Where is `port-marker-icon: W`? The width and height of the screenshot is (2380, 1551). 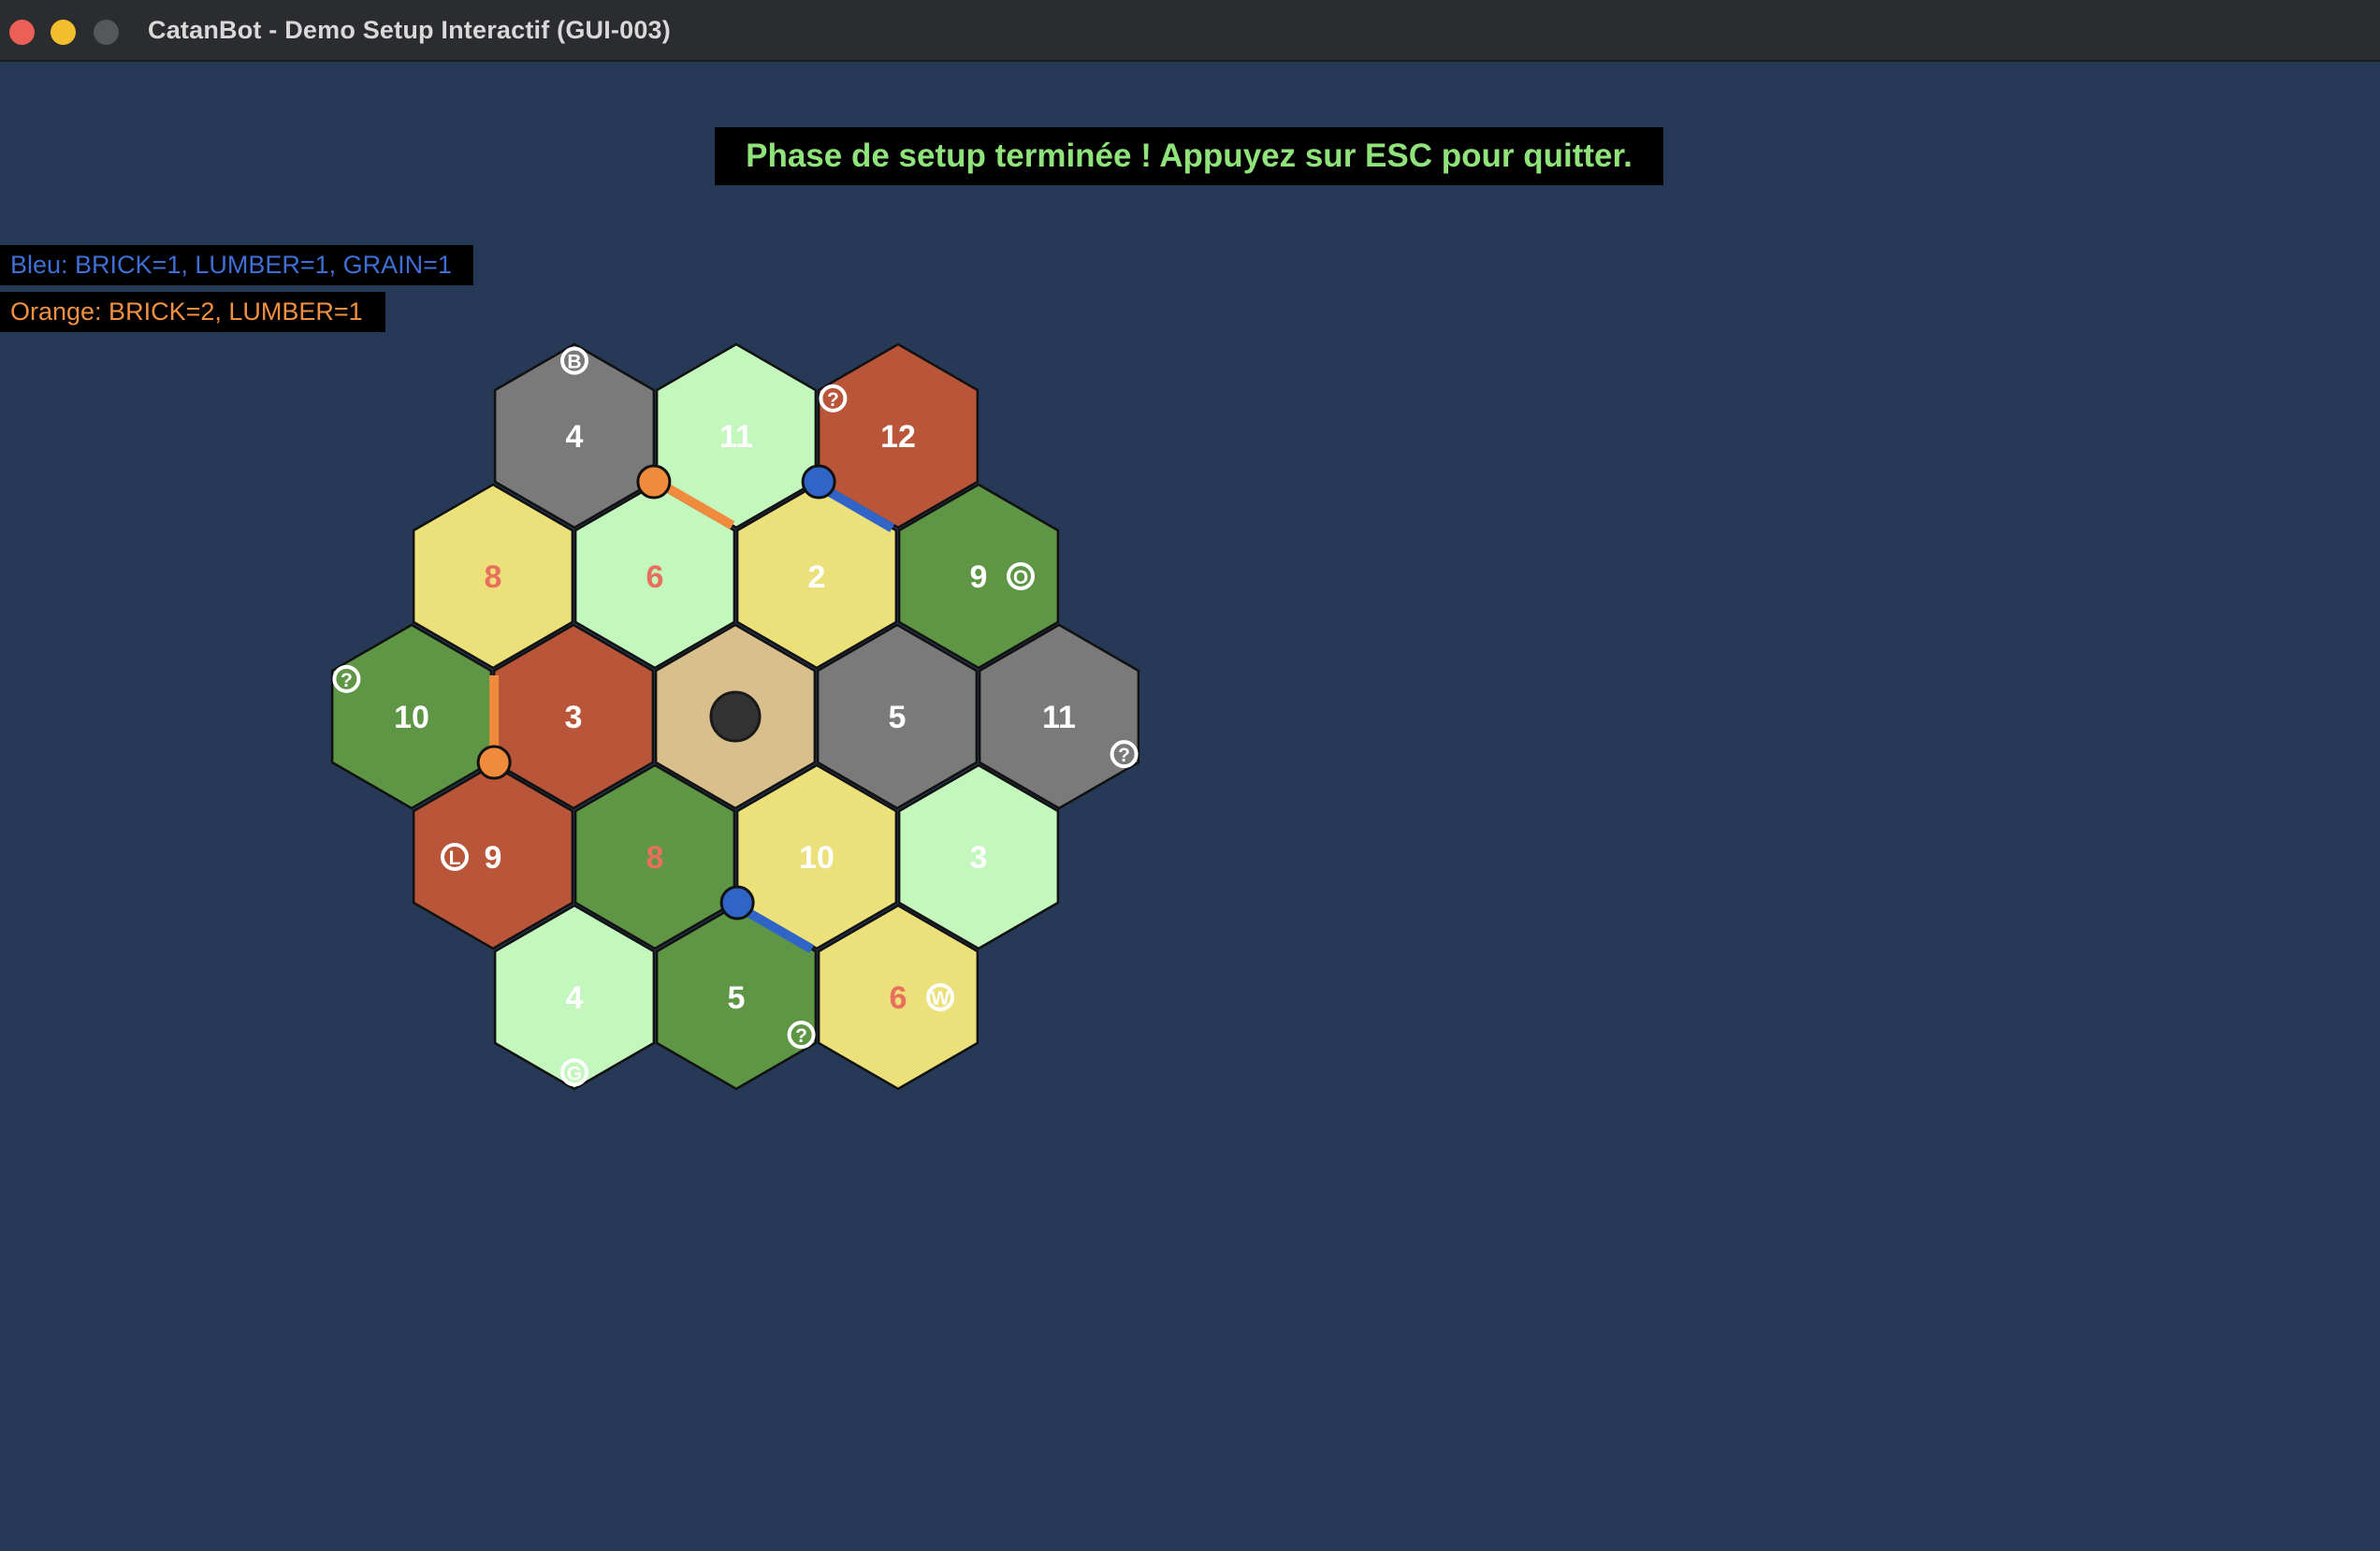 port-marker-icon: W is located at coordinates (940, 997).